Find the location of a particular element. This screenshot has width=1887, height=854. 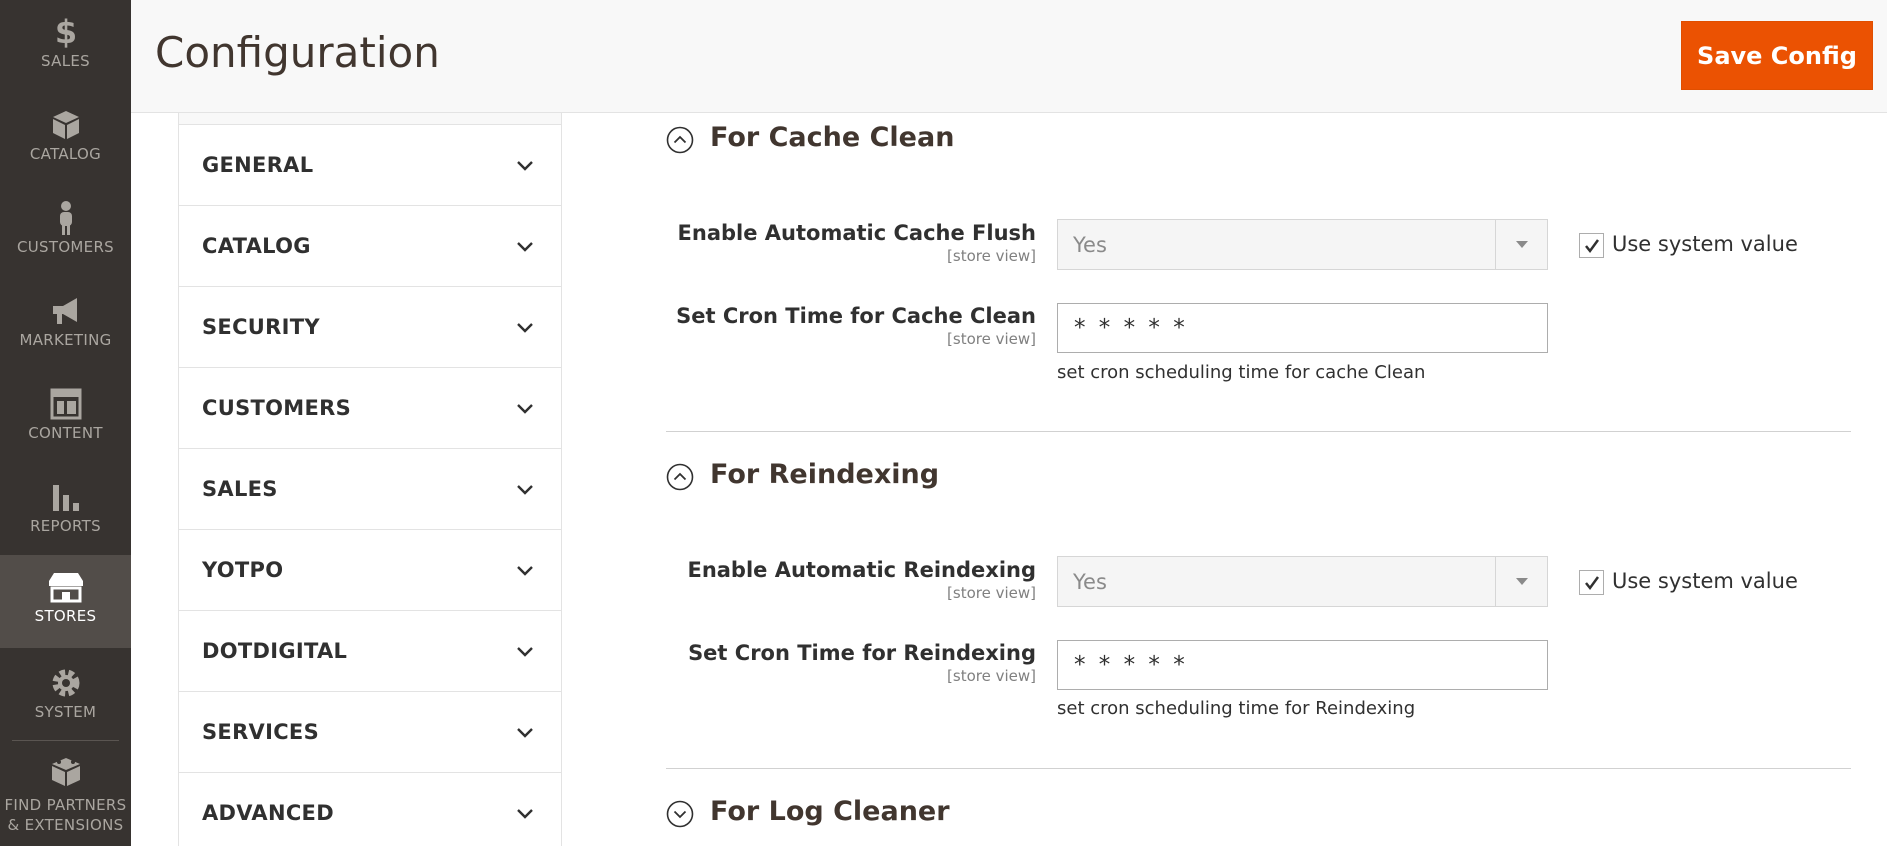

gear-icon is located at coordinates (65, 683).